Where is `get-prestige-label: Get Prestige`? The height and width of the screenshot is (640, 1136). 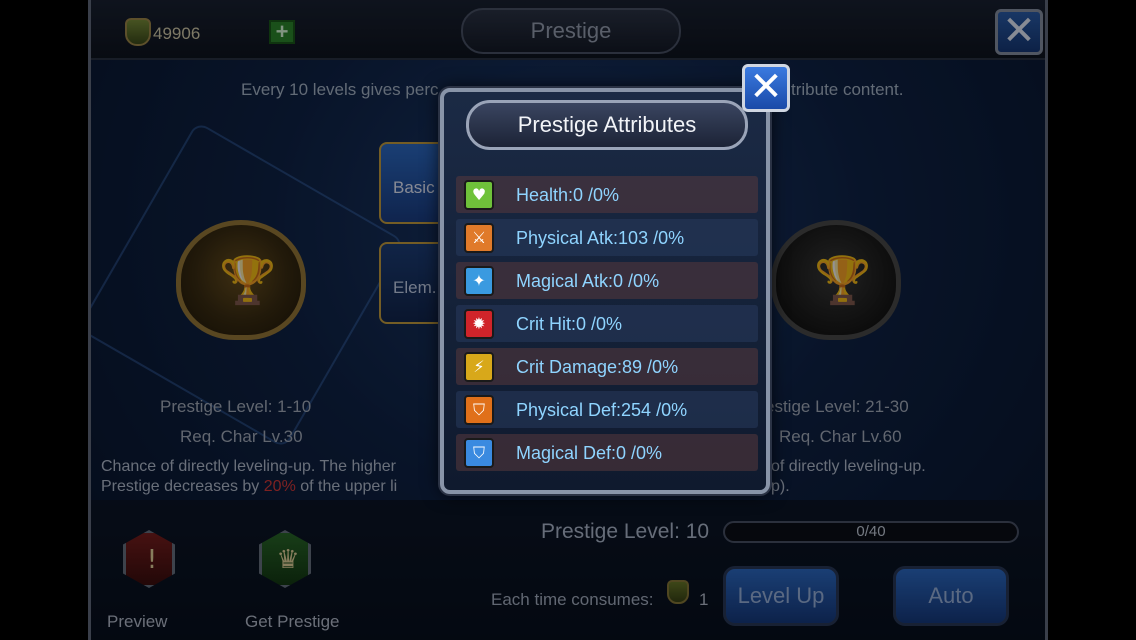 get-prestige-label: Get Prestige is located at coordinates (292, 621).